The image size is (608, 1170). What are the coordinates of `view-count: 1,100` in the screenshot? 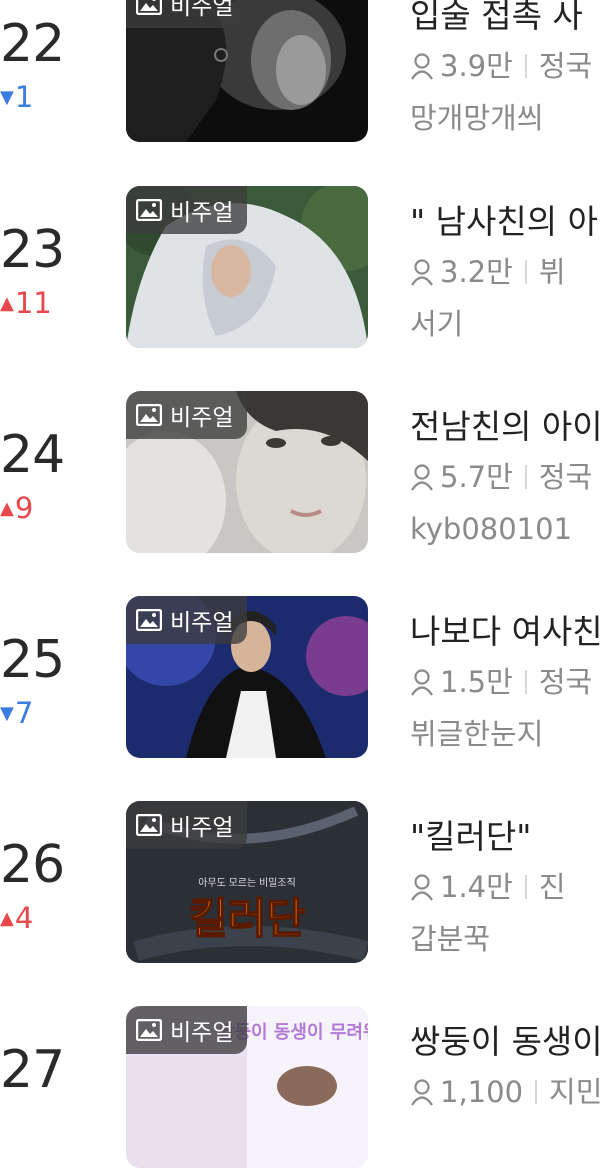 It's located at (482, 1092).